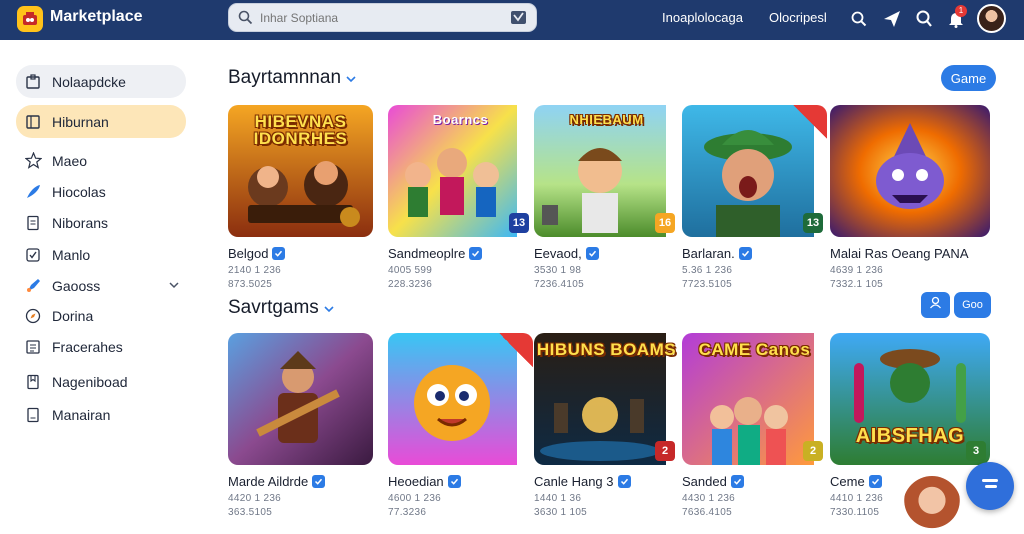  Describe the element at coordinates (847, 481) in the screenshot. I see `card-title: Ceme` at that location.